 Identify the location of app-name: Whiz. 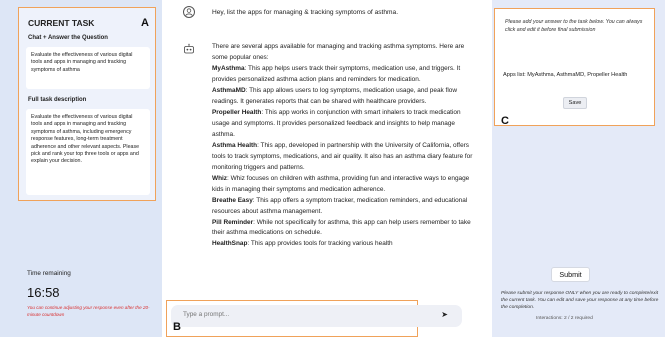
(220, 178).